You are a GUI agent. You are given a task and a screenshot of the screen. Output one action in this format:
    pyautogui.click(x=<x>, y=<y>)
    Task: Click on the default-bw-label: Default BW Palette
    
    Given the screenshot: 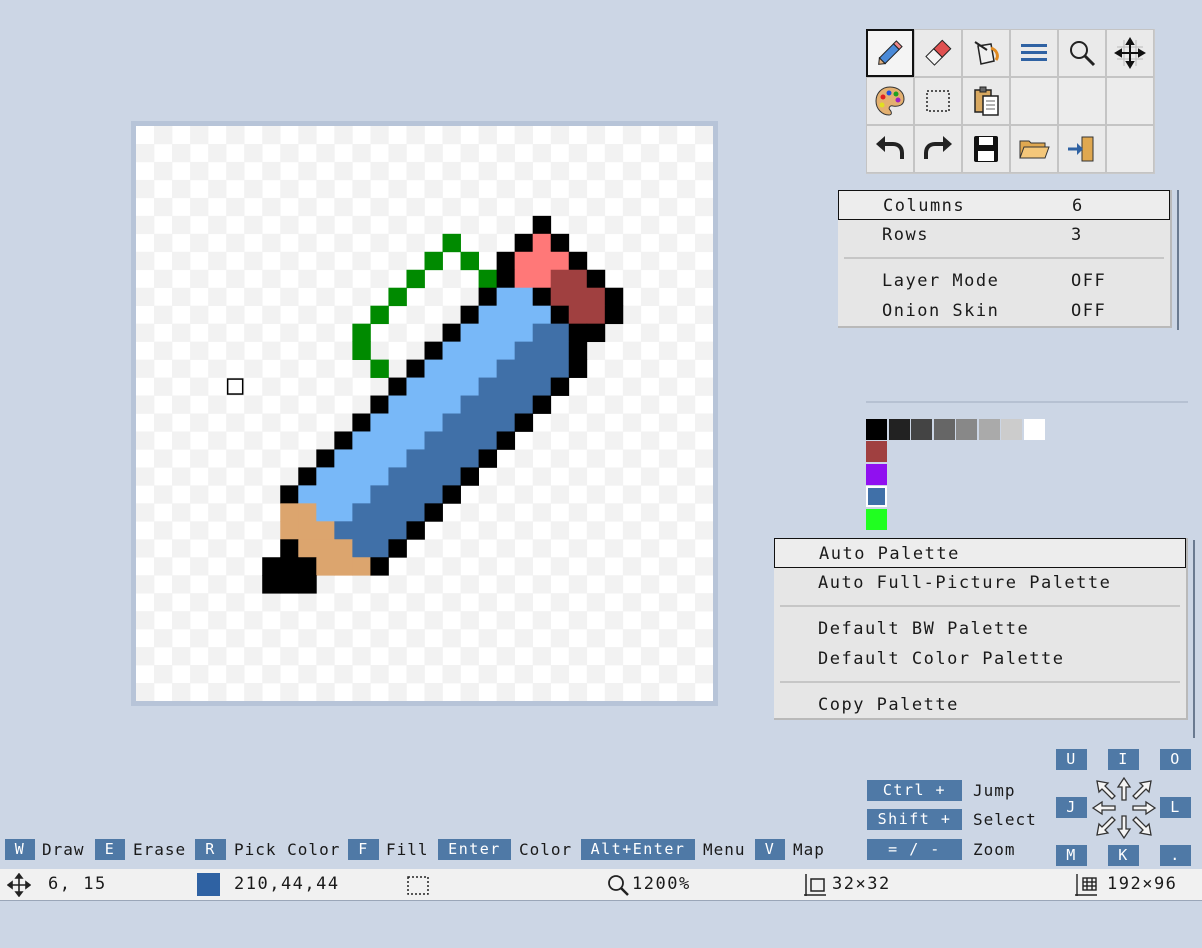 What is the action you would take?
    pyautogui.click(x=924, y=629)
    